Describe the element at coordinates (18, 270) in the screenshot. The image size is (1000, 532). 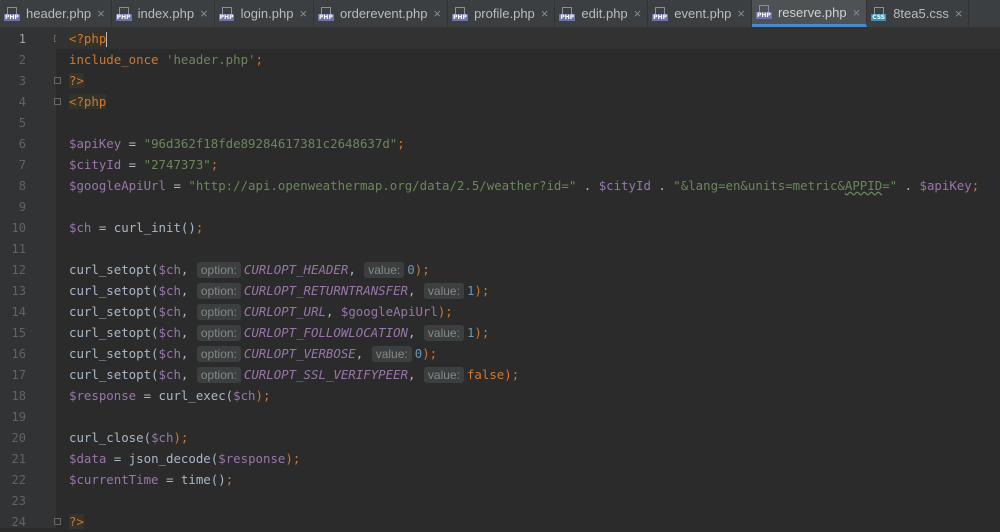
I see `line-number: 12` at that location.